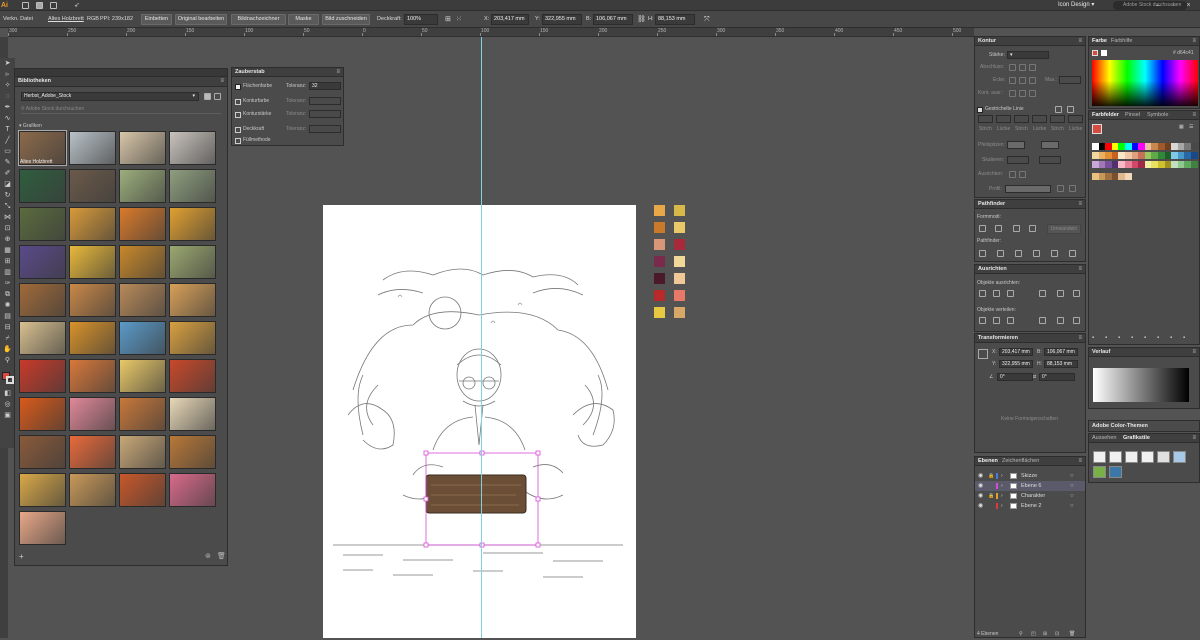 Image resolution: width=1200 pixels, height=640 pixels. I want to click on hand-tool-icon: ✋, so click(7, 350).